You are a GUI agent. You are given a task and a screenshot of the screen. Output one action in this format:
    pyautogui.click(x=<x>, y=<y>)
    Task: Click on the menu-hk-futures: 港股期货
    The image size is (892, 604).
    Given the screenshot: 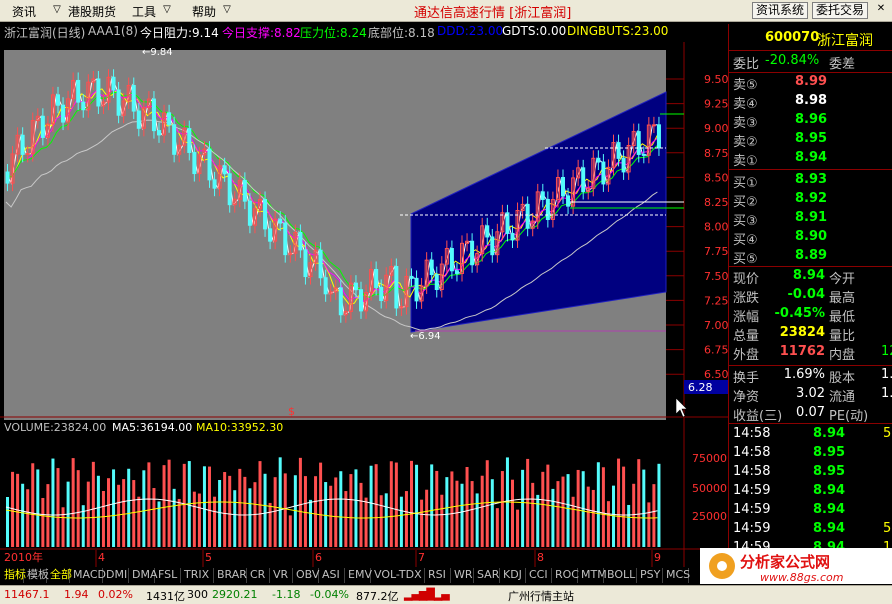 What is the action you would take?
    pyautogui.click(x=92, y=11)
    